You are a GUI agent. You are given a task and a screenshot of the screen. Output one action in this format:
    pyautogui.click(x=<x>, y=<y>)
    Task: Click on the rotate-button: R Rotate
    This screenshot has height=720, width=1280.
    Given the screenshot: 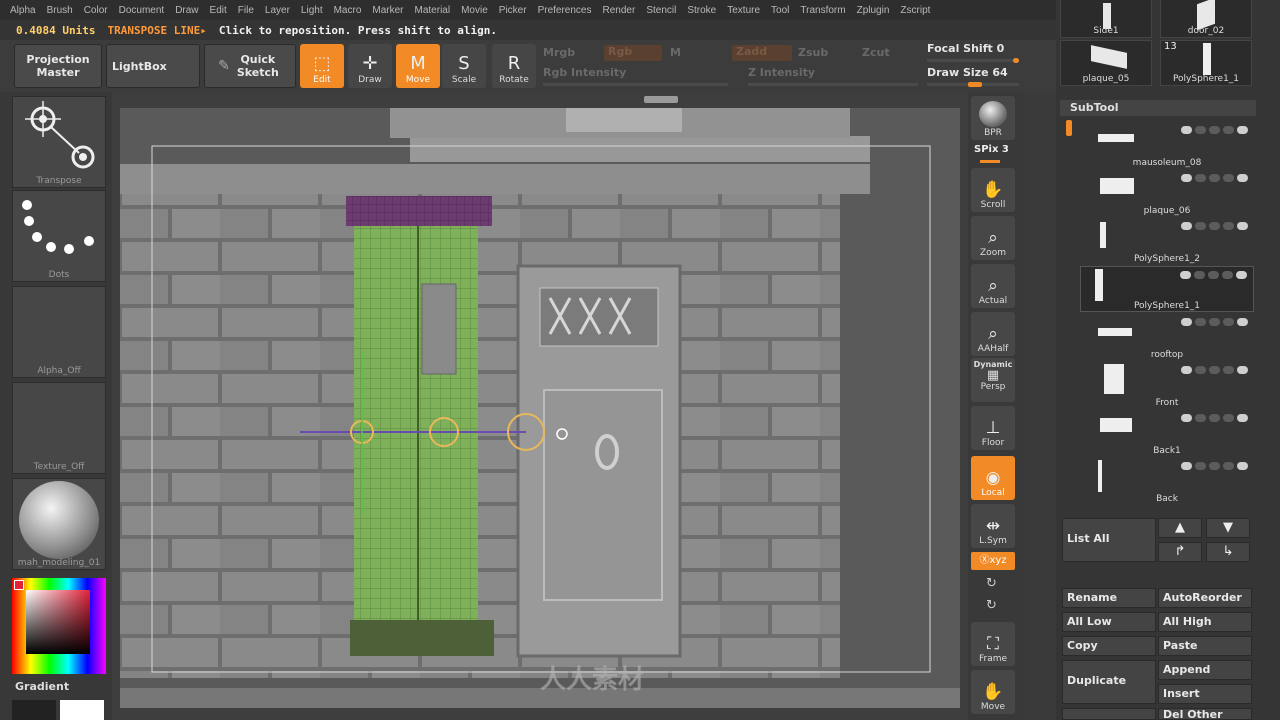 What is the action you would take?
    pyautogui.click(x=514, y=66)
    